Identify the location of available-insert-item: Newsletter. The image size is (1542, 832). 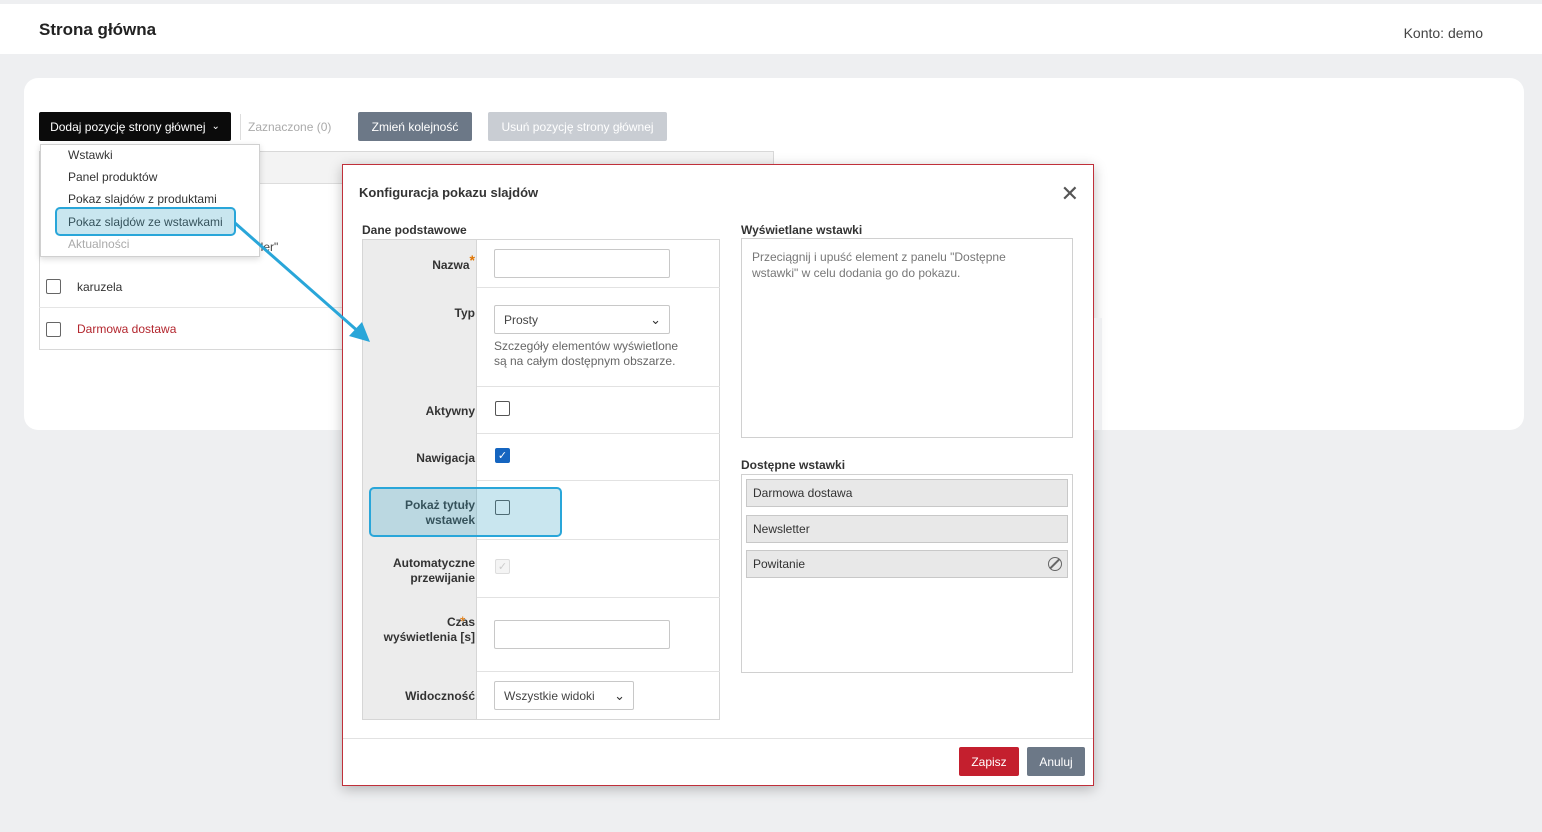
(907, 529).